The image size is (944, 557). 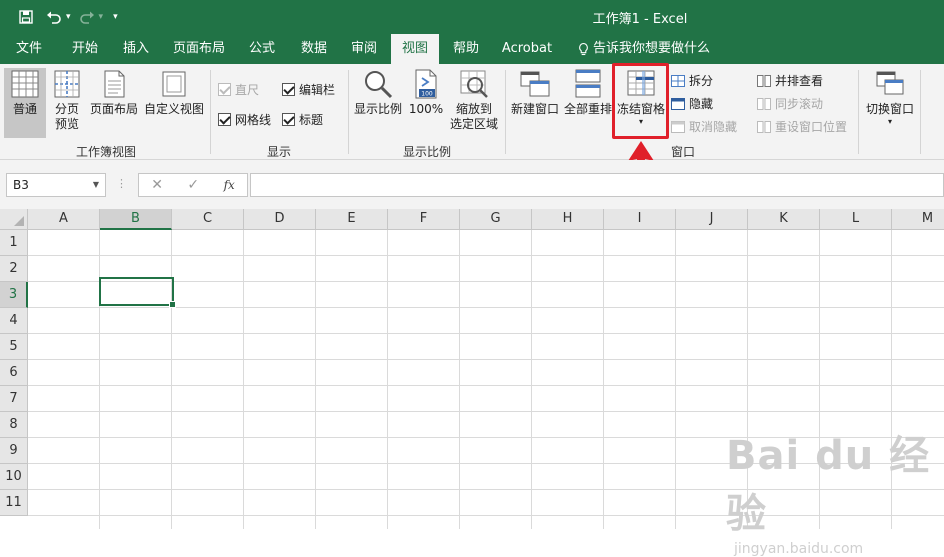 I want to click on row-header-5: 5, so click(x=14, y=347).